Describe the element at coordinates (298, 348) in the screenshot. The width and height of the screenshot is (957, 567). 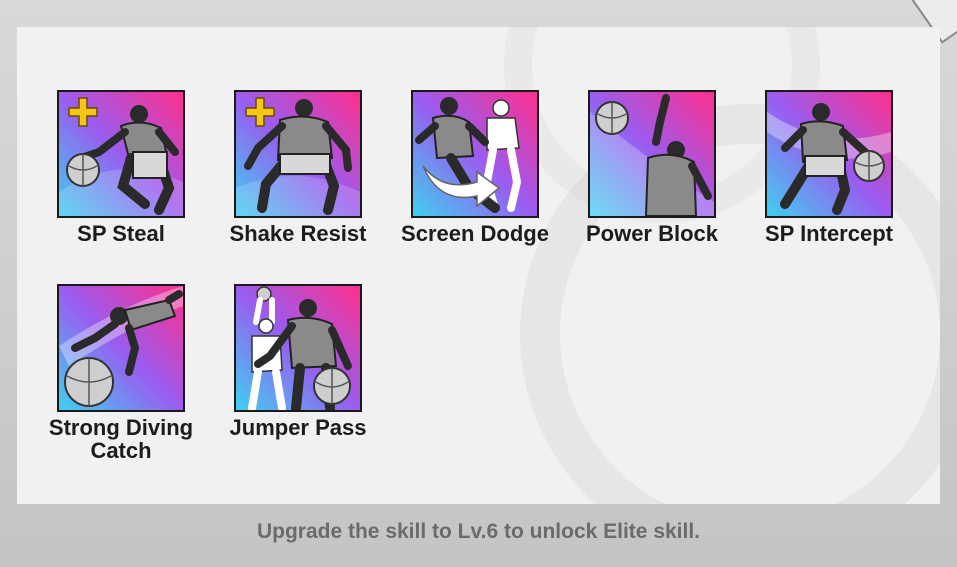
I see `jumper-pass-icon` at that location.